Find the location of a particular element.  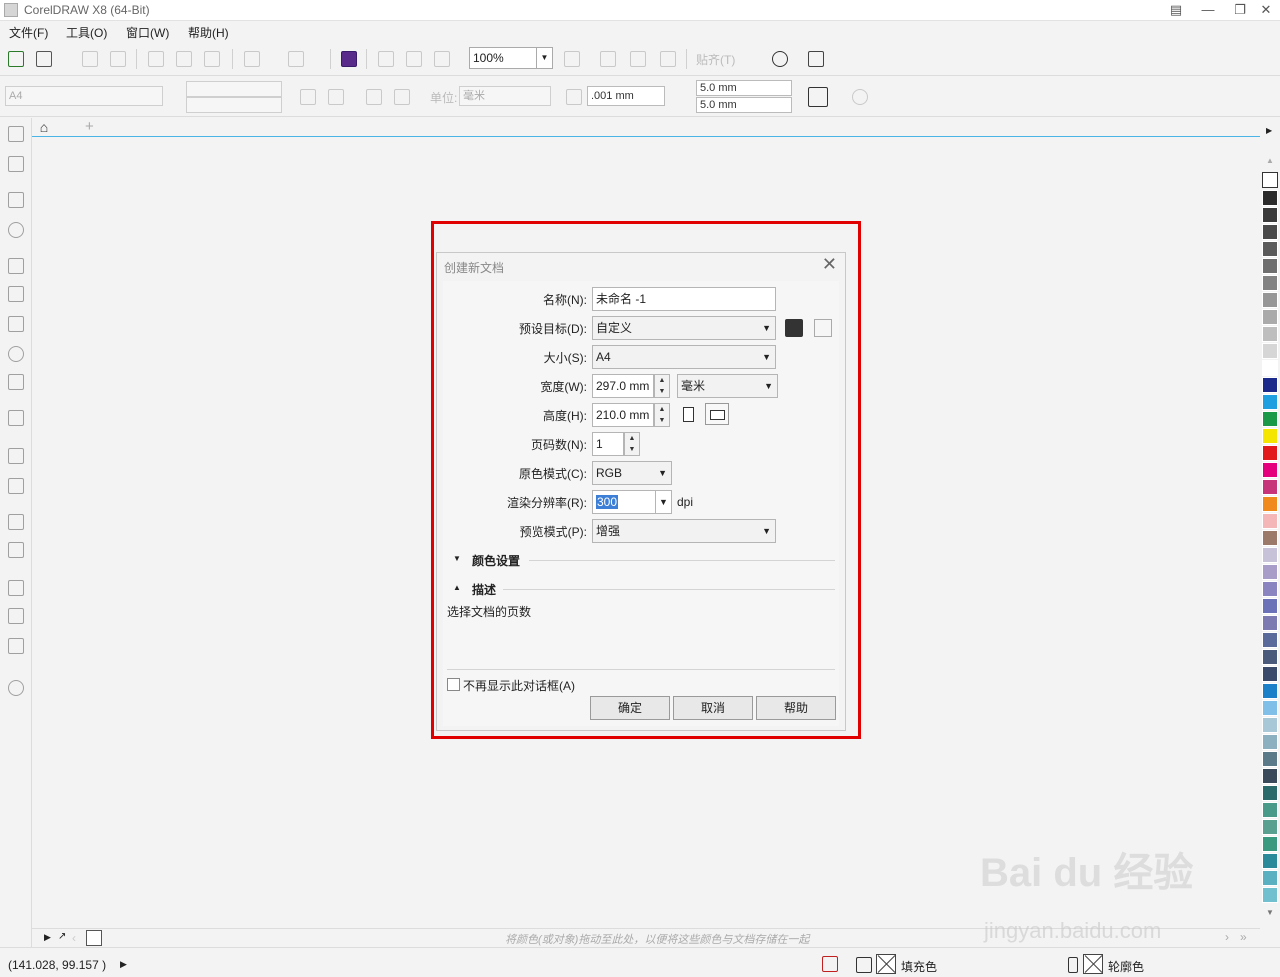

copy-icon is located at coordinates (184, 59).